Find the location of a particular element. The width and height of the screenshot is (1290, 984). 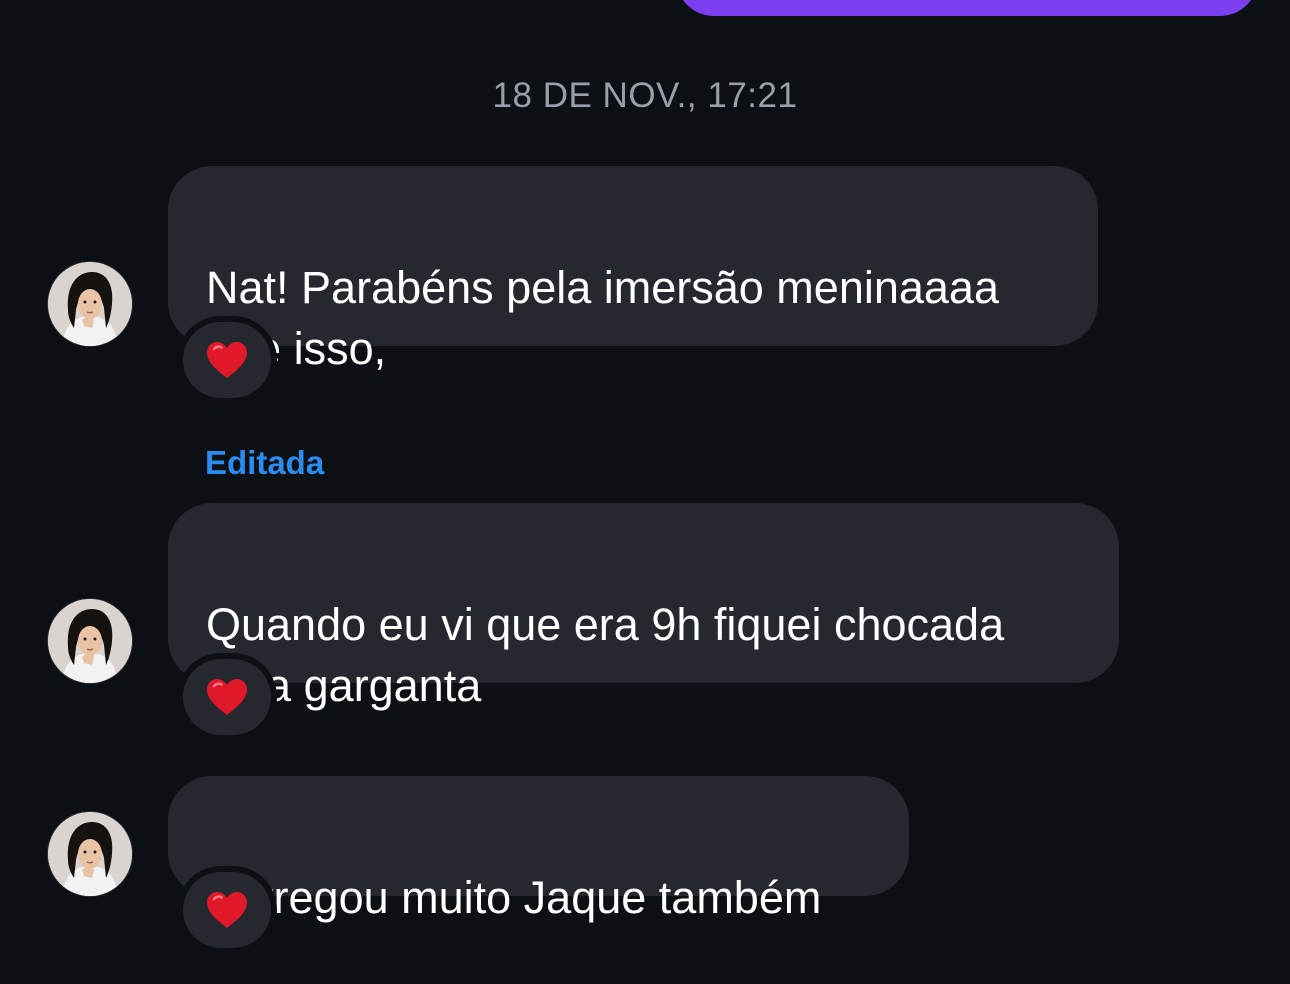

sent-message-bubble is located at coordinates (967, 8).